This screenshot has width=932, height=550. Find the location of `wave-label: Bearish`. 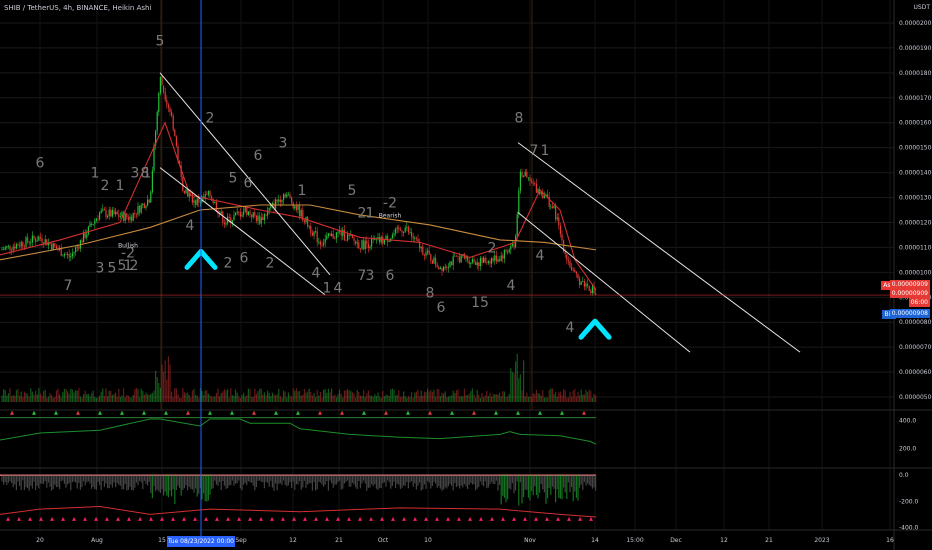

wave-label: Bearish is located at coordinates (390, 215).